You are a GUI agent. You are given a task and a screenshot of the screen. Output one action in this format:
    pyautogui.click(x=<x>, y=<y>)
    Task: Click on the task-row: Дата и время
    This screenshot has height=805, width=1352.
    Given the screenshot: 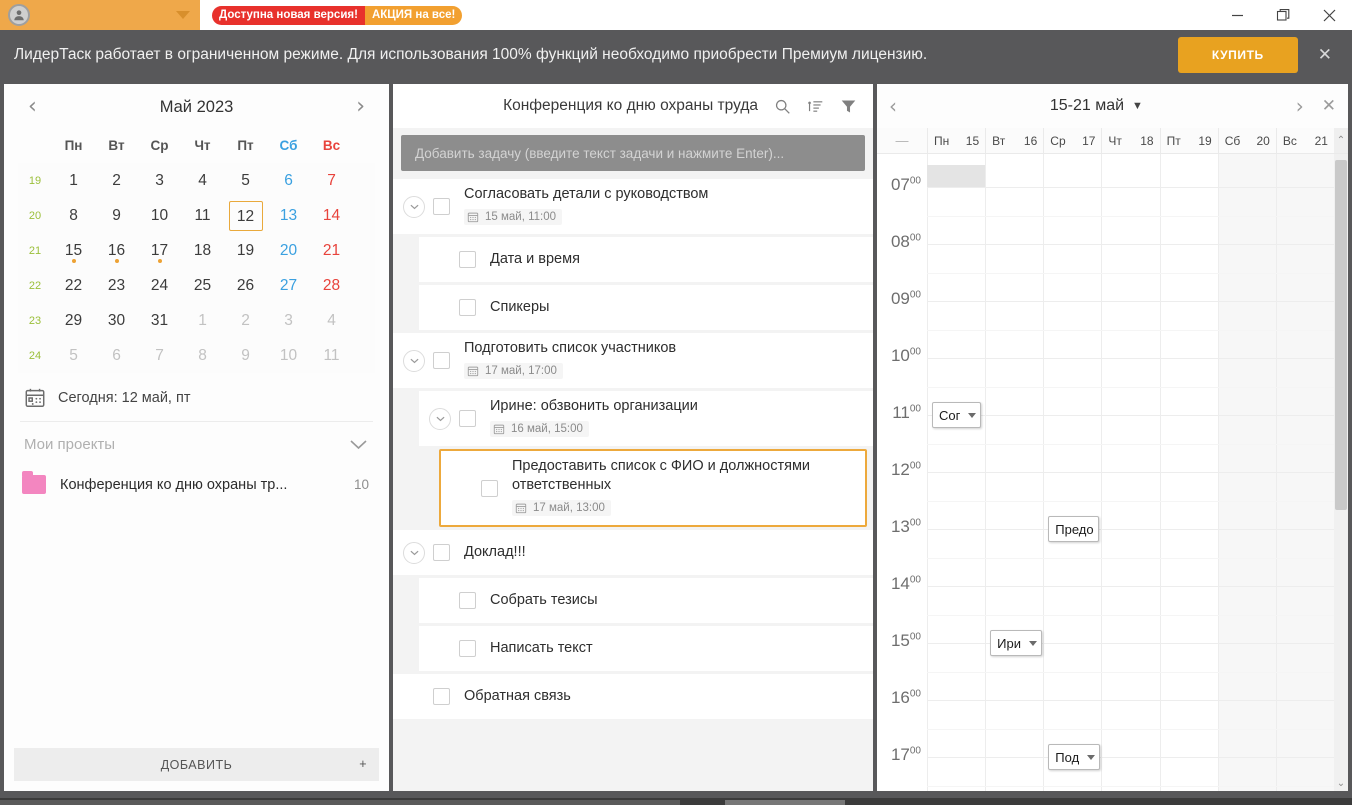 What is the action you would take?
    pyautogui.click(x=646, y=259)
    